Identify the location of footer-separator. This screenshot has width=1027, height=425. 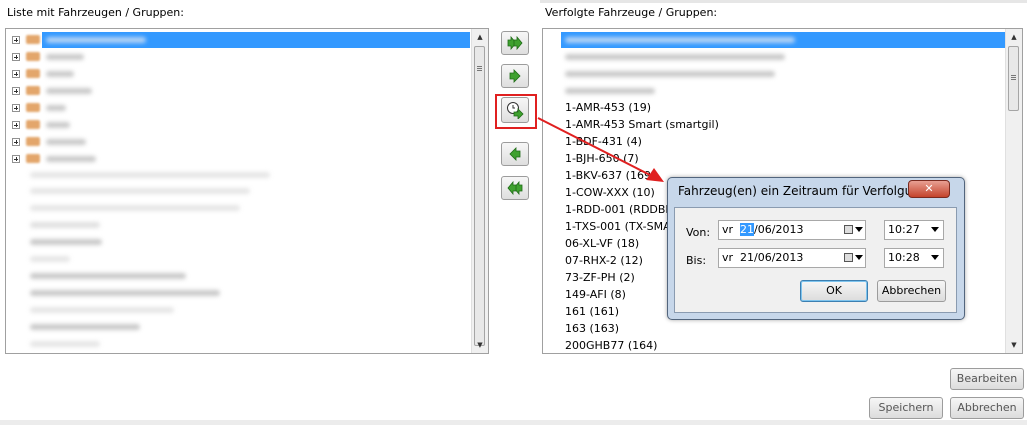
(513, 422).